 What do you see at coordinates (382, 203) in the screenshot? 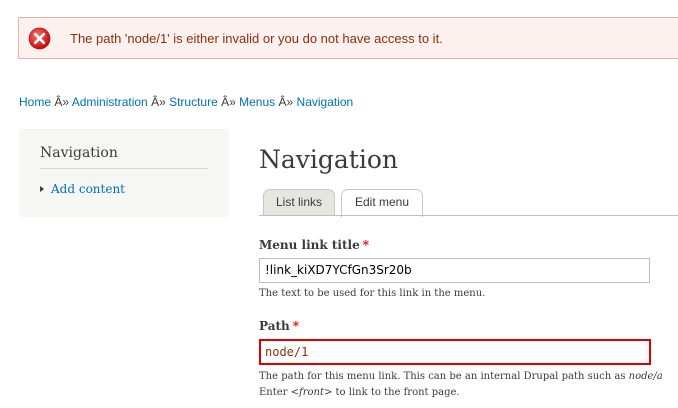
I see `tab-edit-menu: Edit menu` at bounding box center [382, 203].